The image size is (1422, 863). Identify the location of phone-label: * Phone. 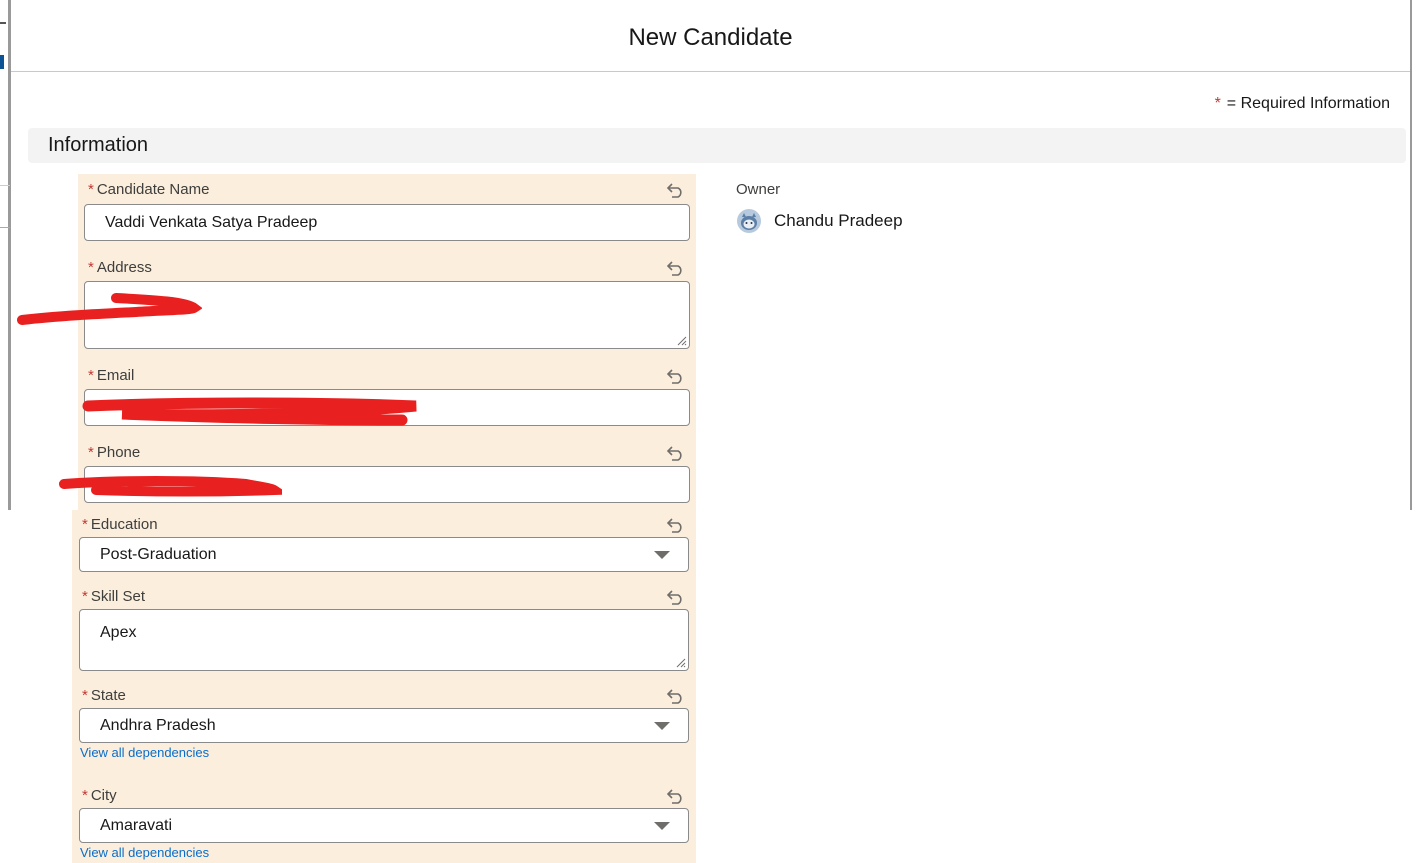
(114, 452).